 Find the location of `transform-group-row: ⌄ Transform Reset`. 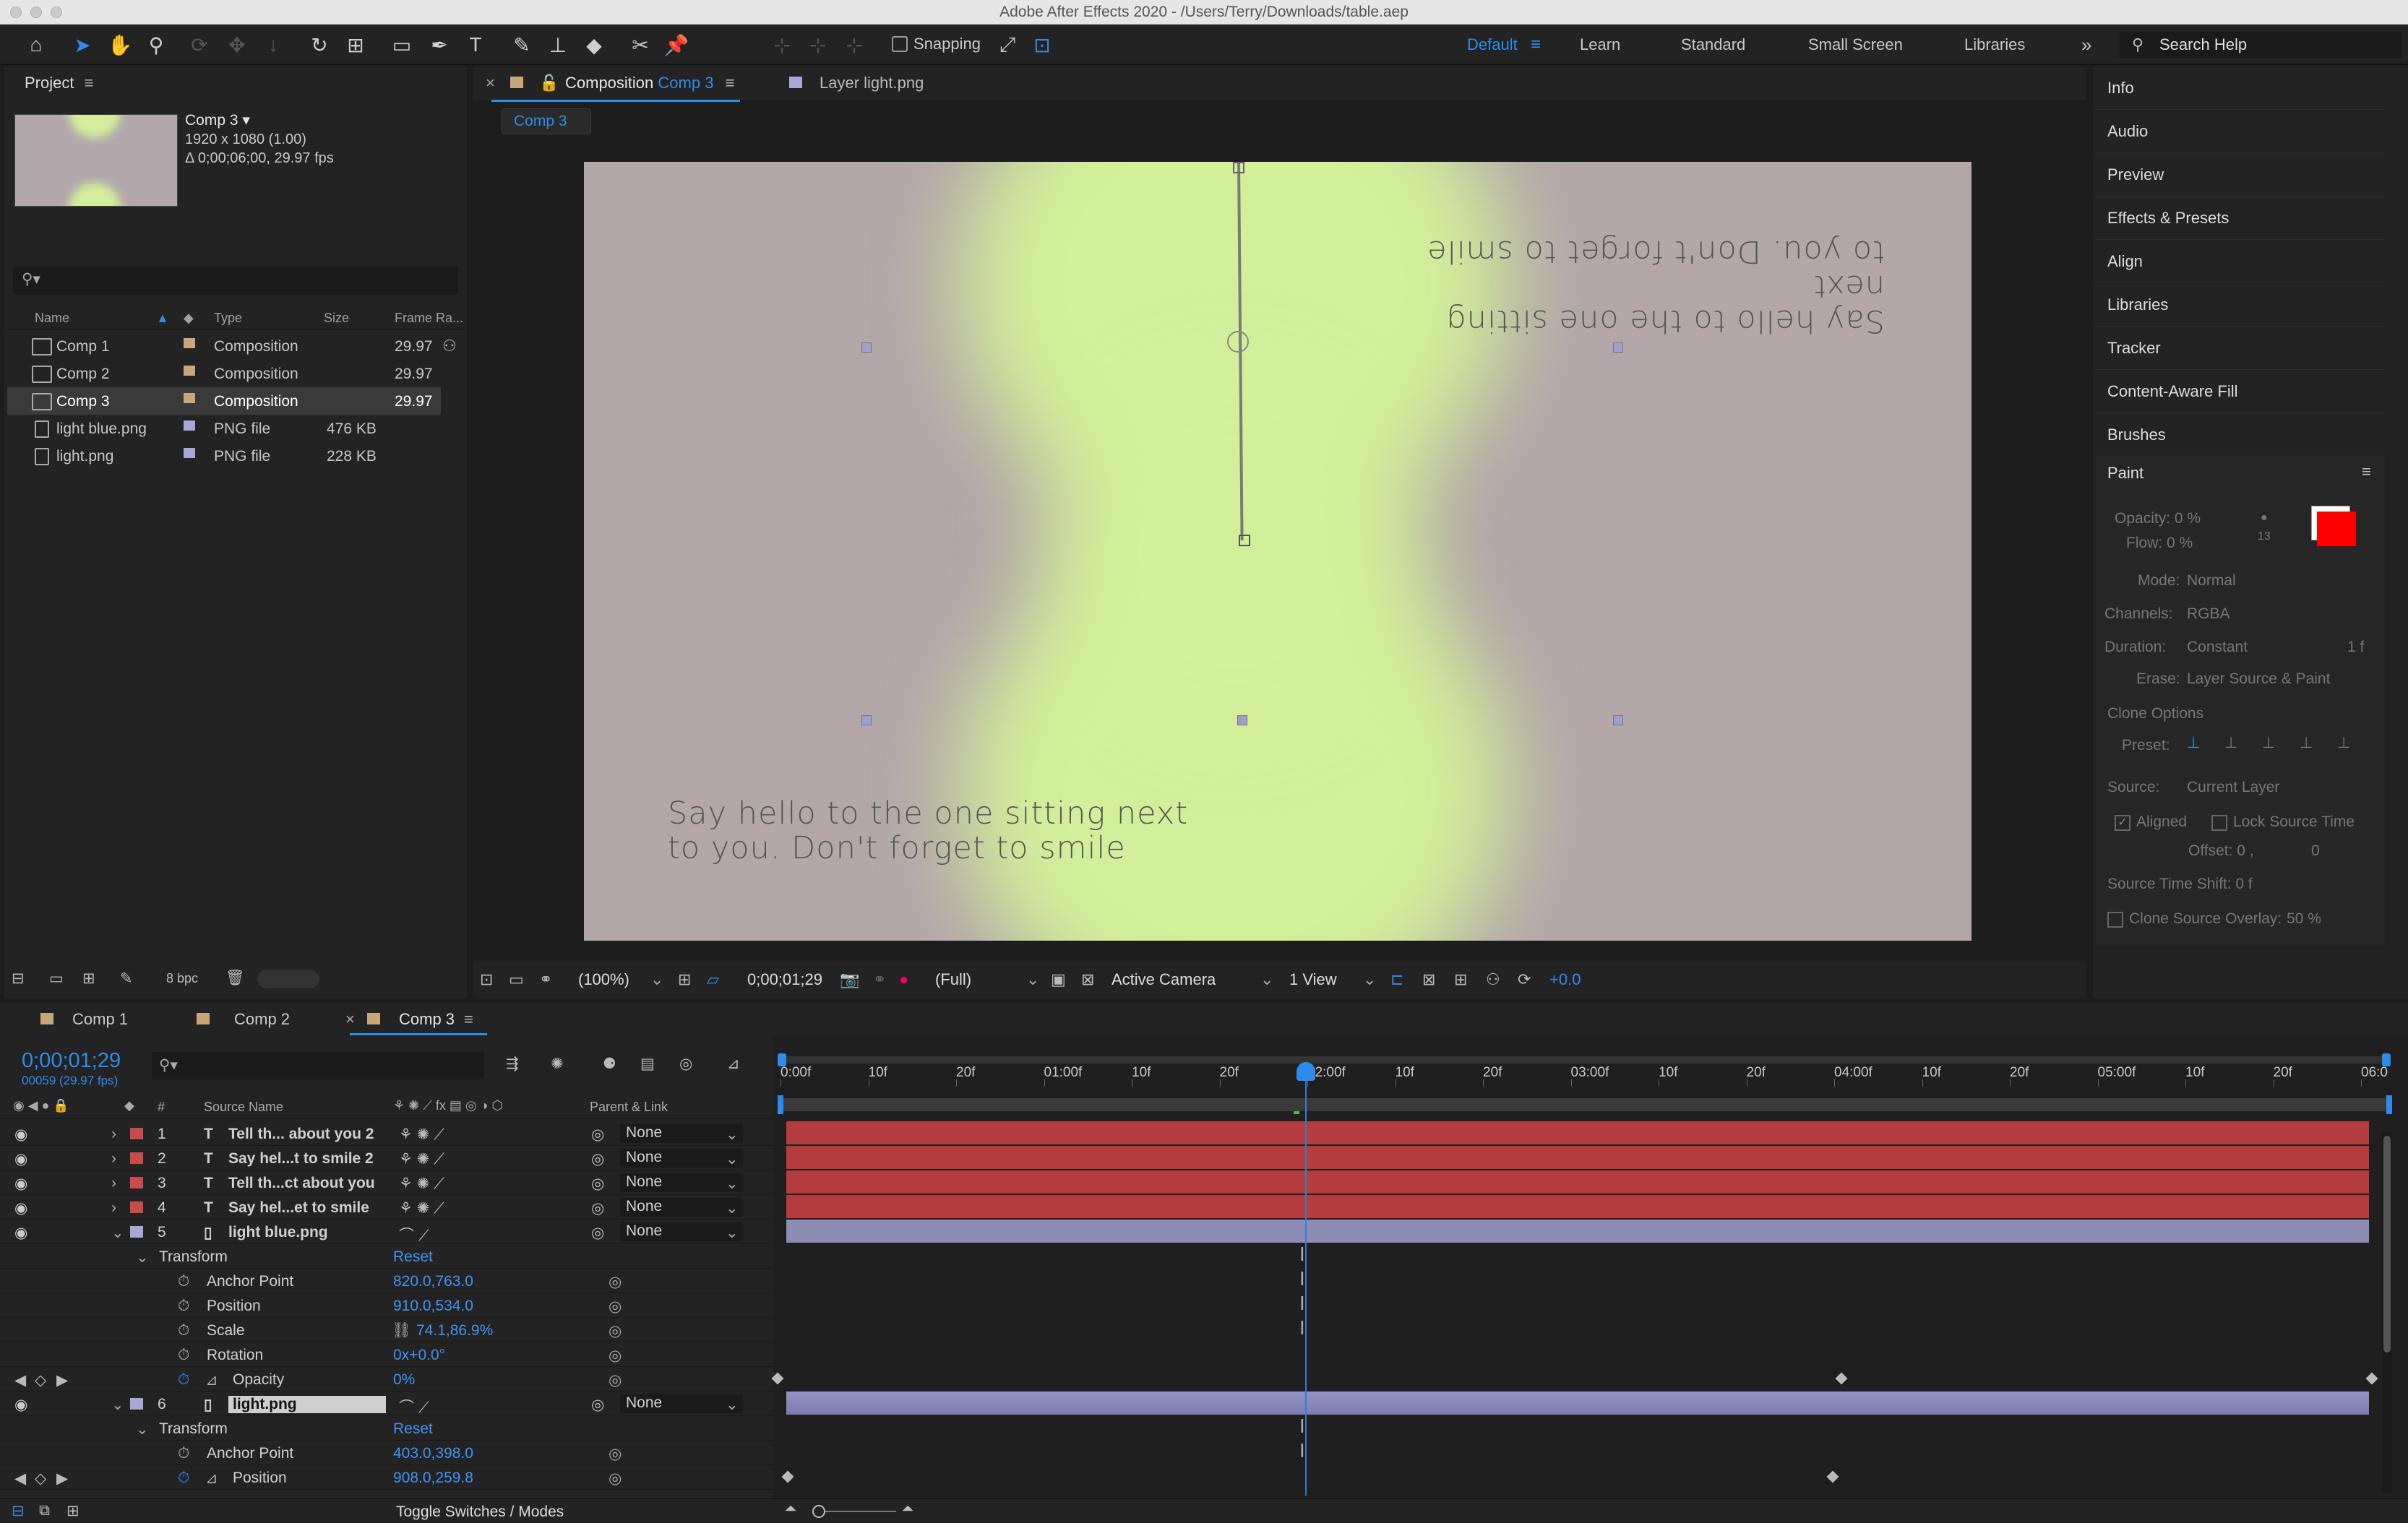

transform-group-row: ⌄ Transform Reset is located at coordinates (386, 1257).